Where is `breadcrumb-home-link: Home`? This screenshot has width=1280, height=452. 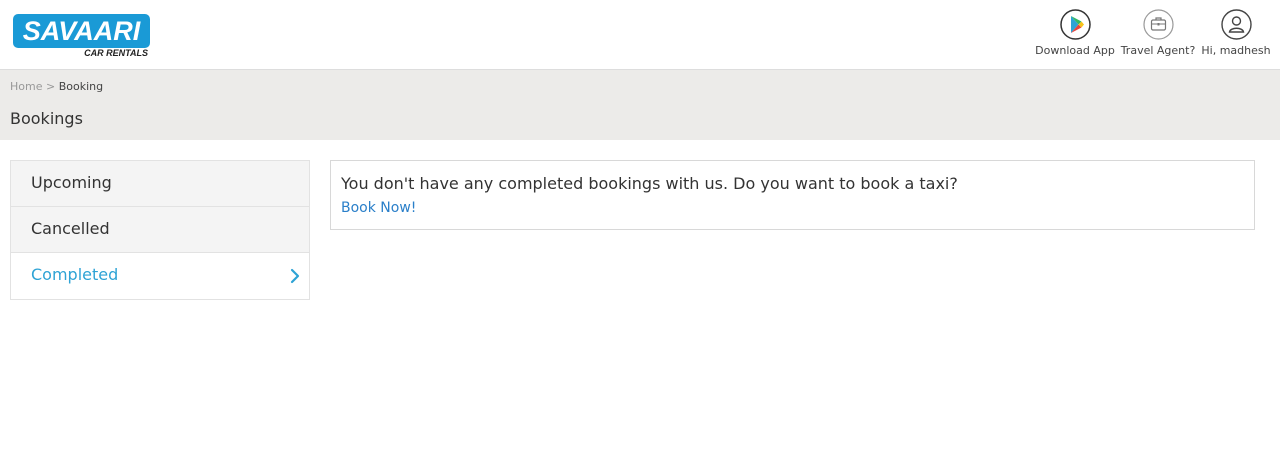 breadcrumb-home-link: Home is located at coordinates (26, 86).